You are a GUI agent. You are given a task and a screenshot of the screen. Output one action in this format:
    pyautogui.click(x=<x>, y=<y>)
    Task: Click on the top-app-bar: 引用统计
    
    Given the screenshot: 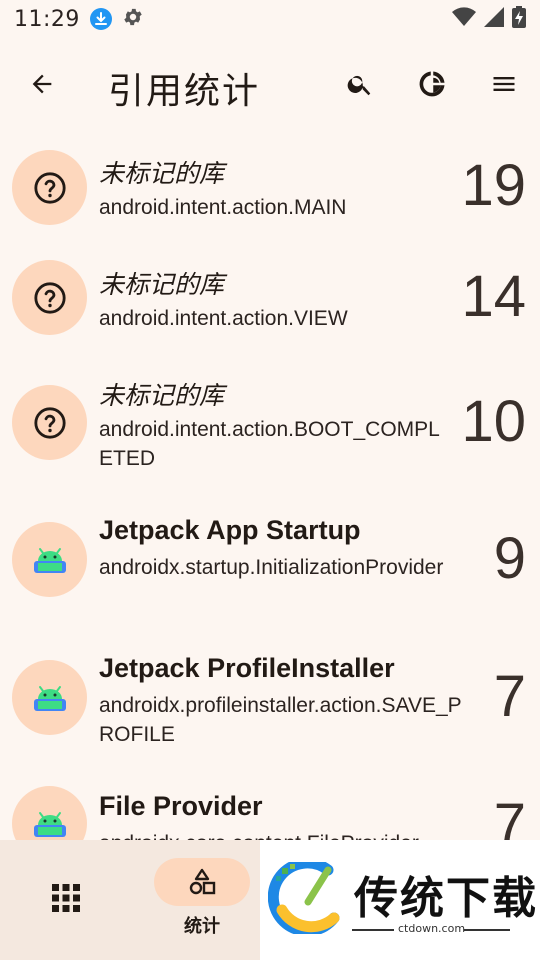 What is the action you would take?
    pyautogui.click(x=270, y=84)
    